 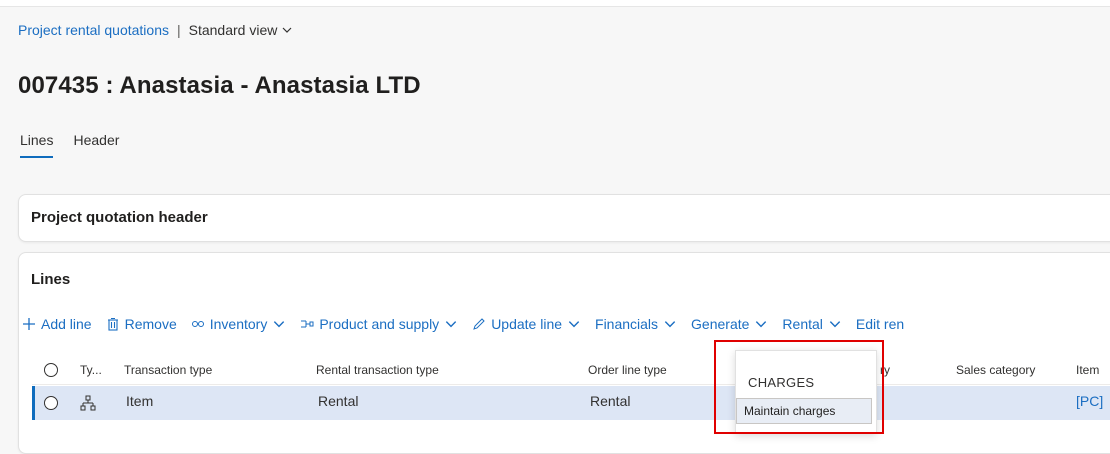 What do you see at coordinates (806, 392) in the screenshot?
I see `financials-dropdown-menu: CHARGES Maintain charges` at bounding box center [806, 392].